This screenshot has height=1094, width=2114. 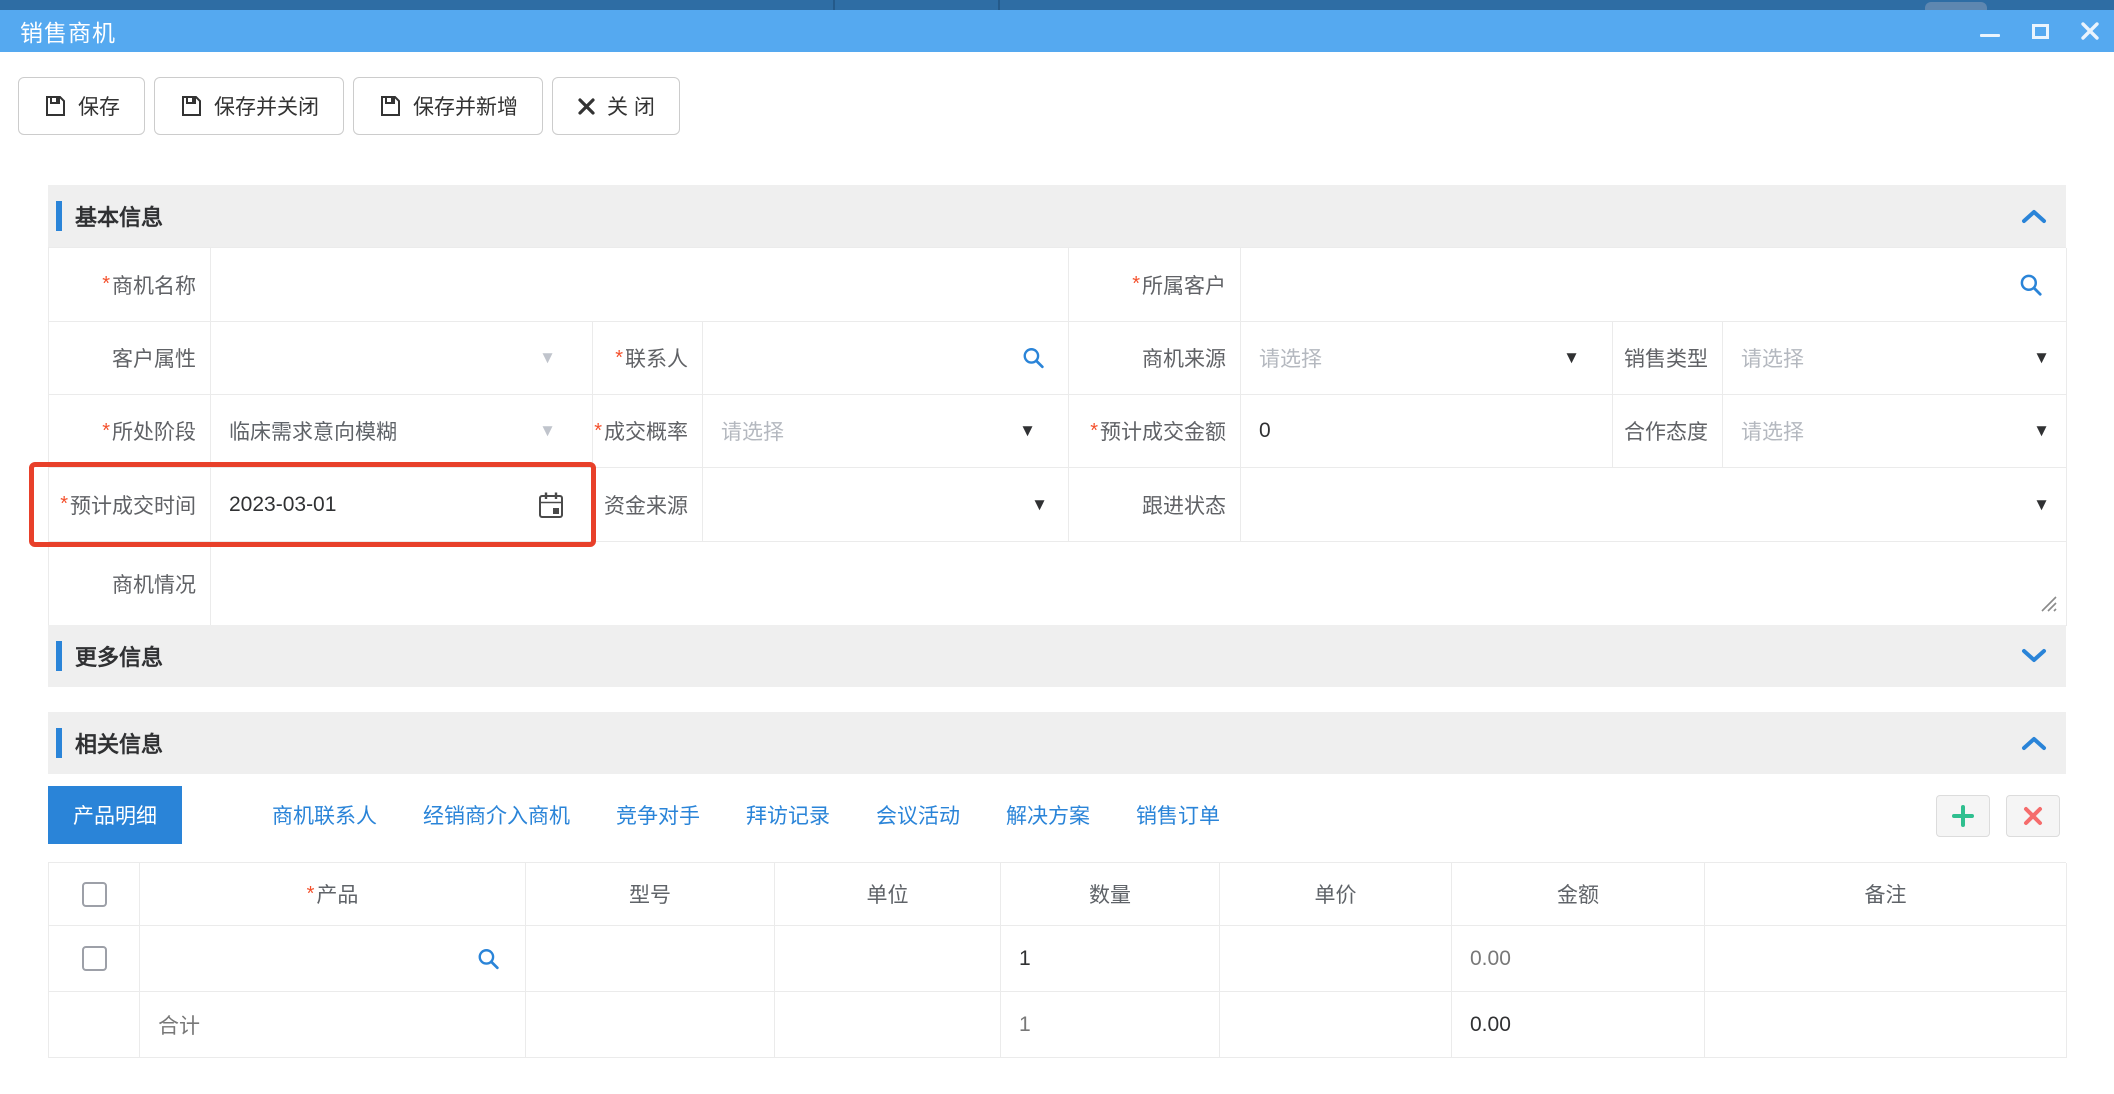 I want to click on section-related-info: 相关信息, so click(x=1057, y=743).